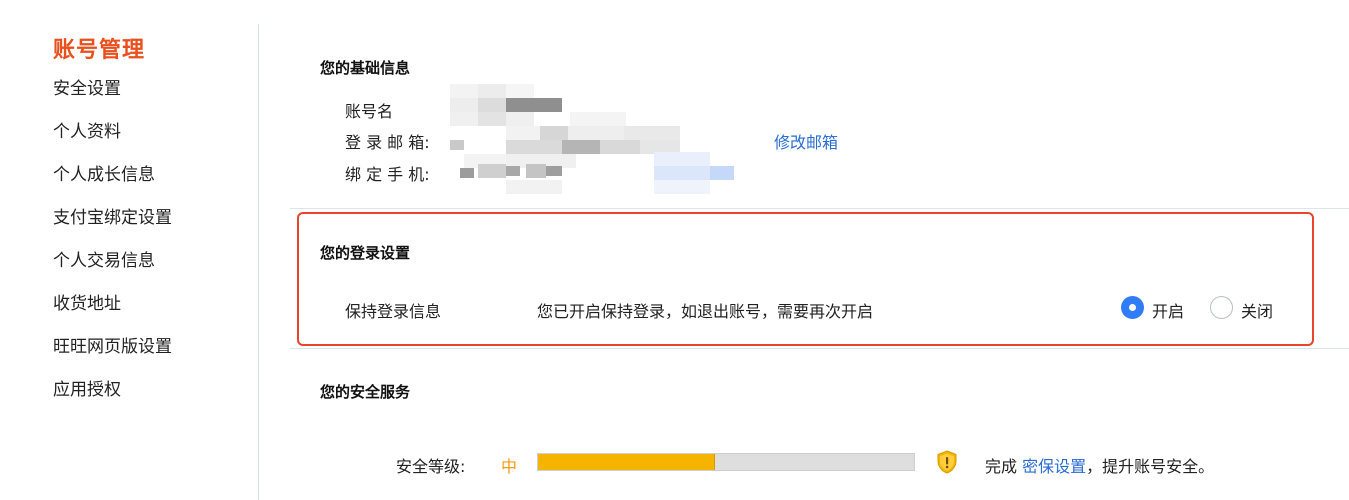  I want to click on redacted-account-info, so click(595, 140).